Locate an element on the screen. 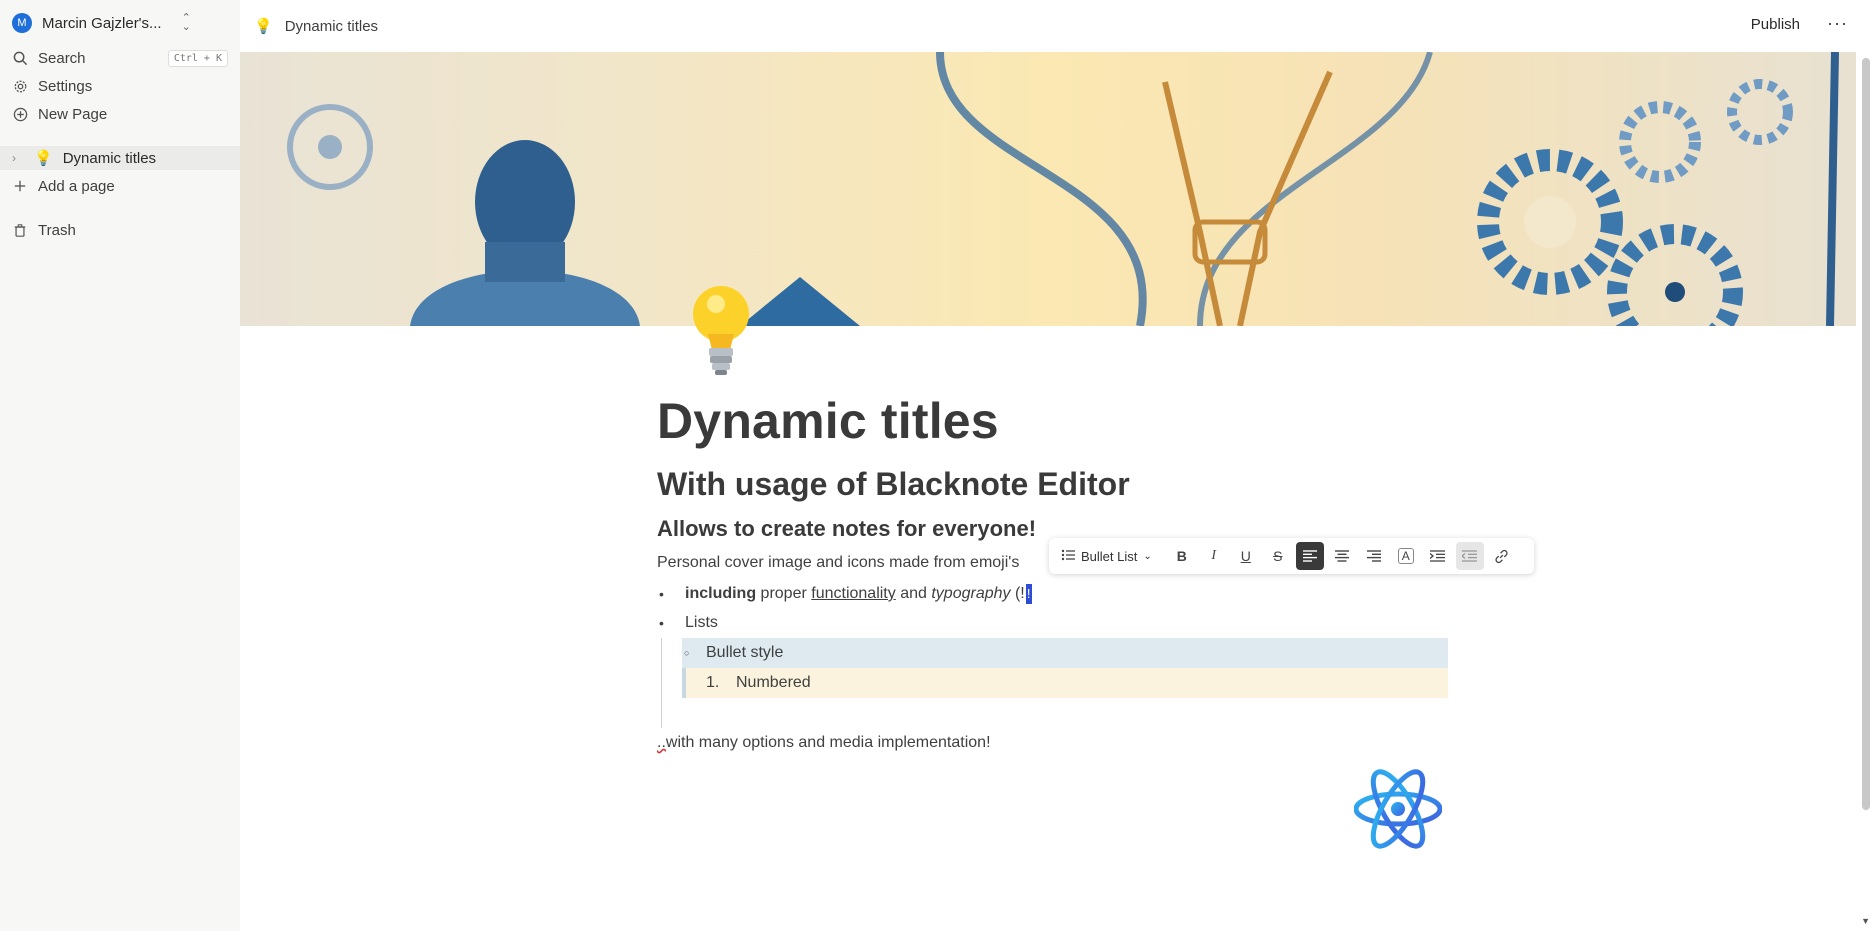 The width and height of the screenshot is (1876, 931). nested-list: ○ Bullet style 1. Numbered is located at coordinates (1056, 683).